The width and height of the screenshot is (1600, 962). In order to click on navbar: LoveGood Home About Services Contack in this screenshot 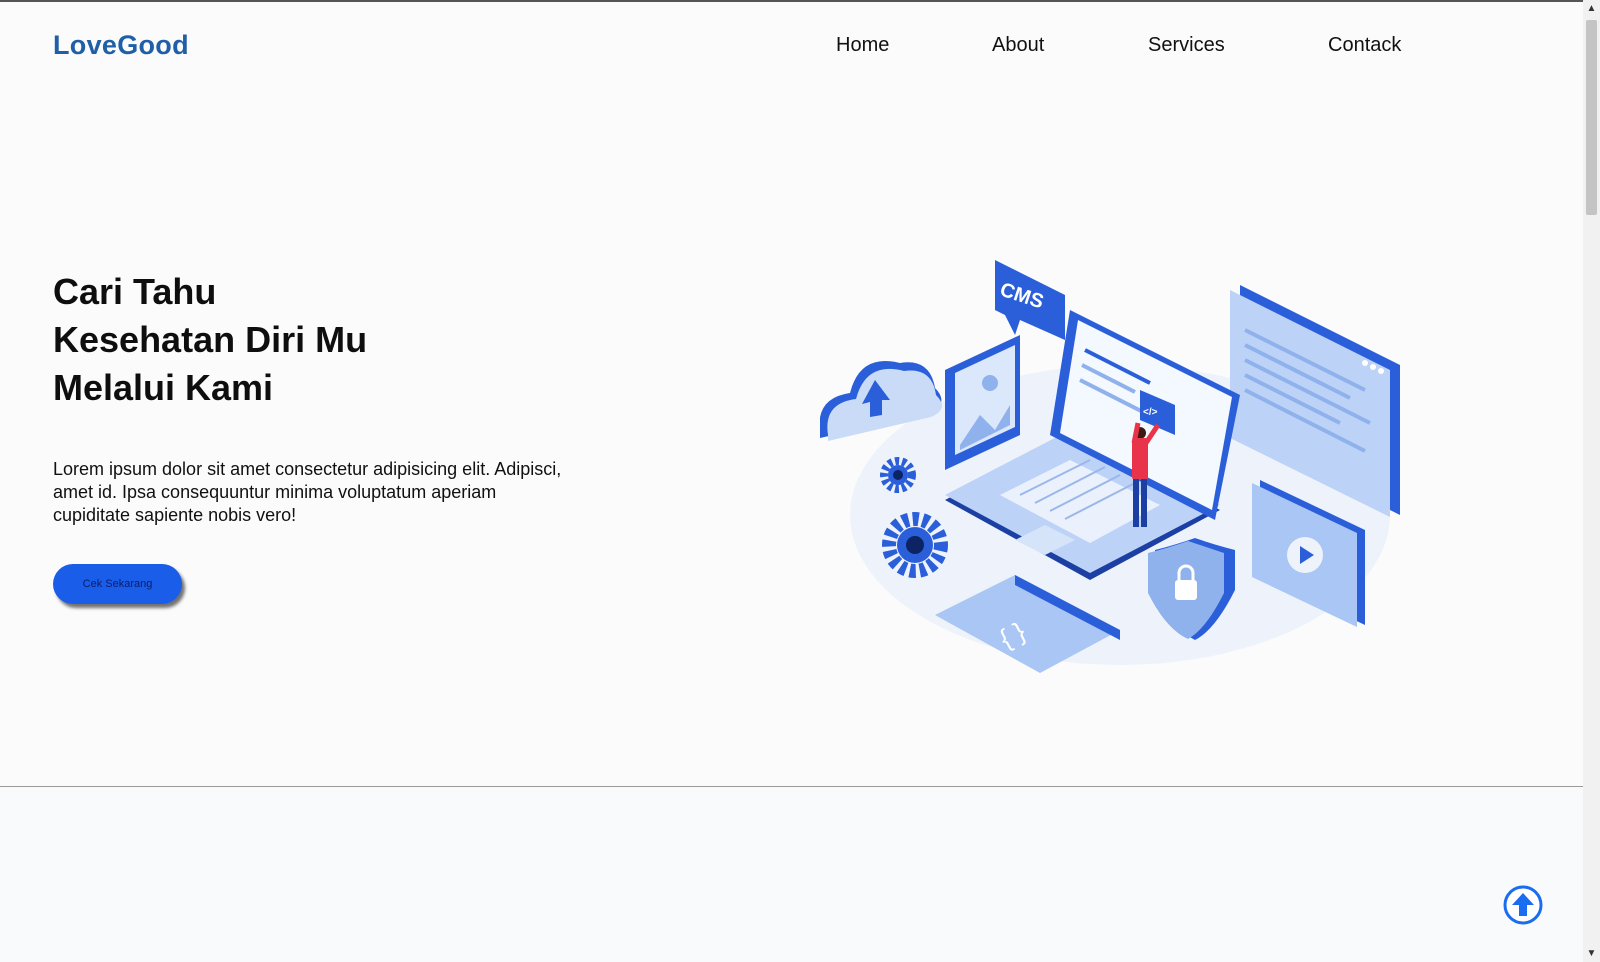, I will do `click(791, 45)`.